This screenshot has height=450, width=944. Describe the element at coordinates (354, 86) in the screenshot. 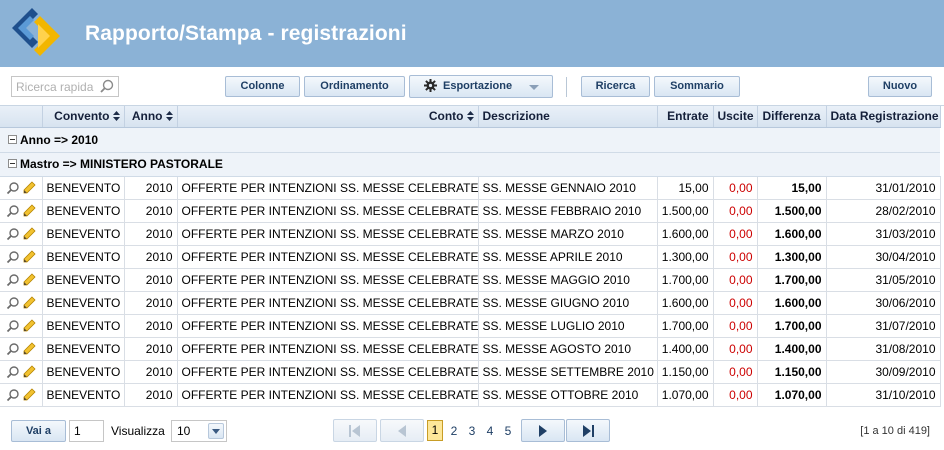

I see `sort-button: Ordinamento` at that location.